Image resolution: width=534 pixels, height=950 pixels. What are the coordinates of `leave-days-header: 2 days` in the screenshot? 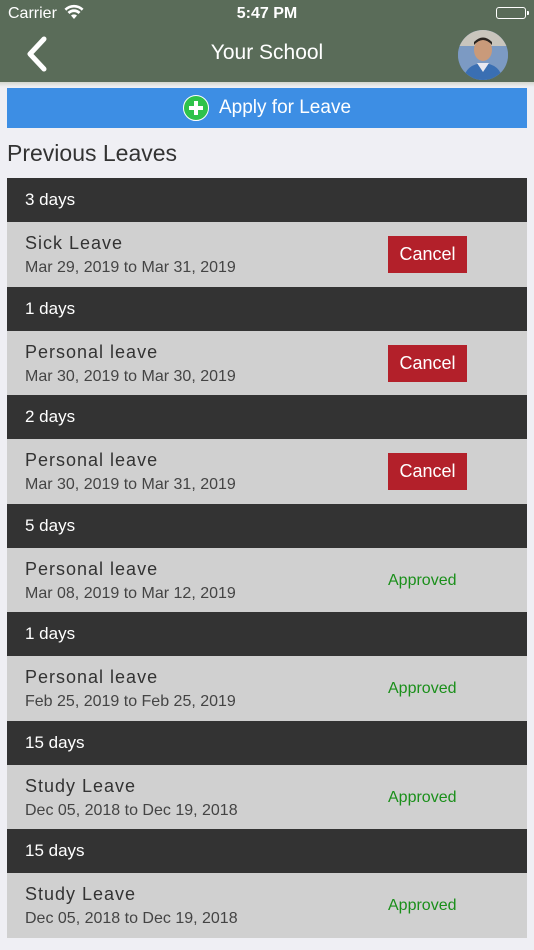 It's located at (267, 417).